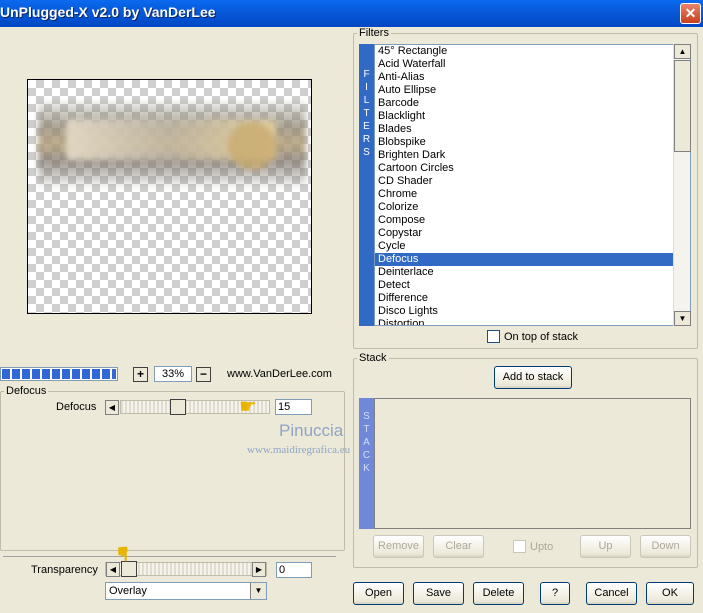  What do you see at coordinates (76, 407) in the screenshot?
I see `defocus-param-label: Defocus` at bounding box center [76, 407].